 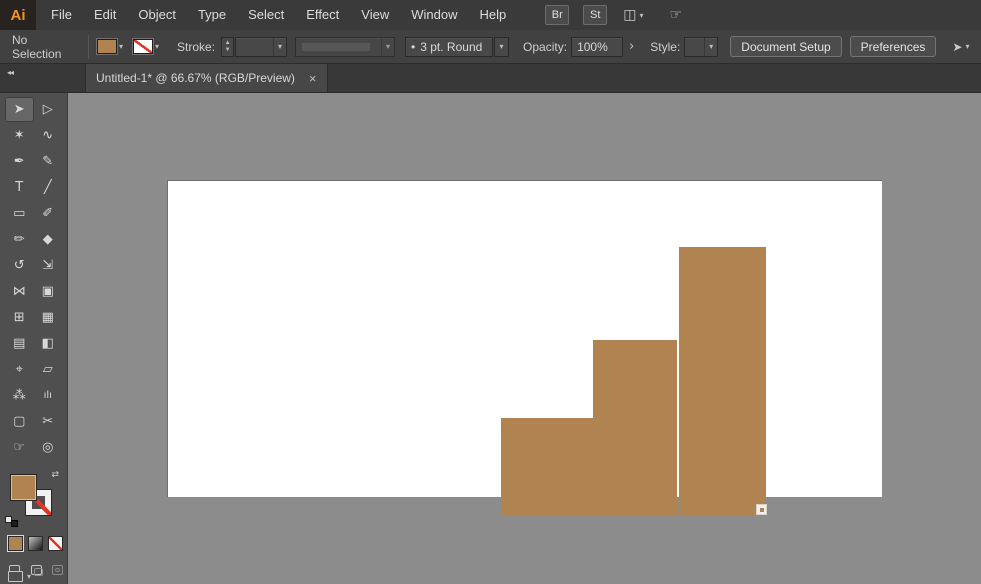 What do you see at coordinates (55, 475) in the screenshot?
I see `swap-fill-stroke-icon: ⇄` at bounding box center [55, 475].